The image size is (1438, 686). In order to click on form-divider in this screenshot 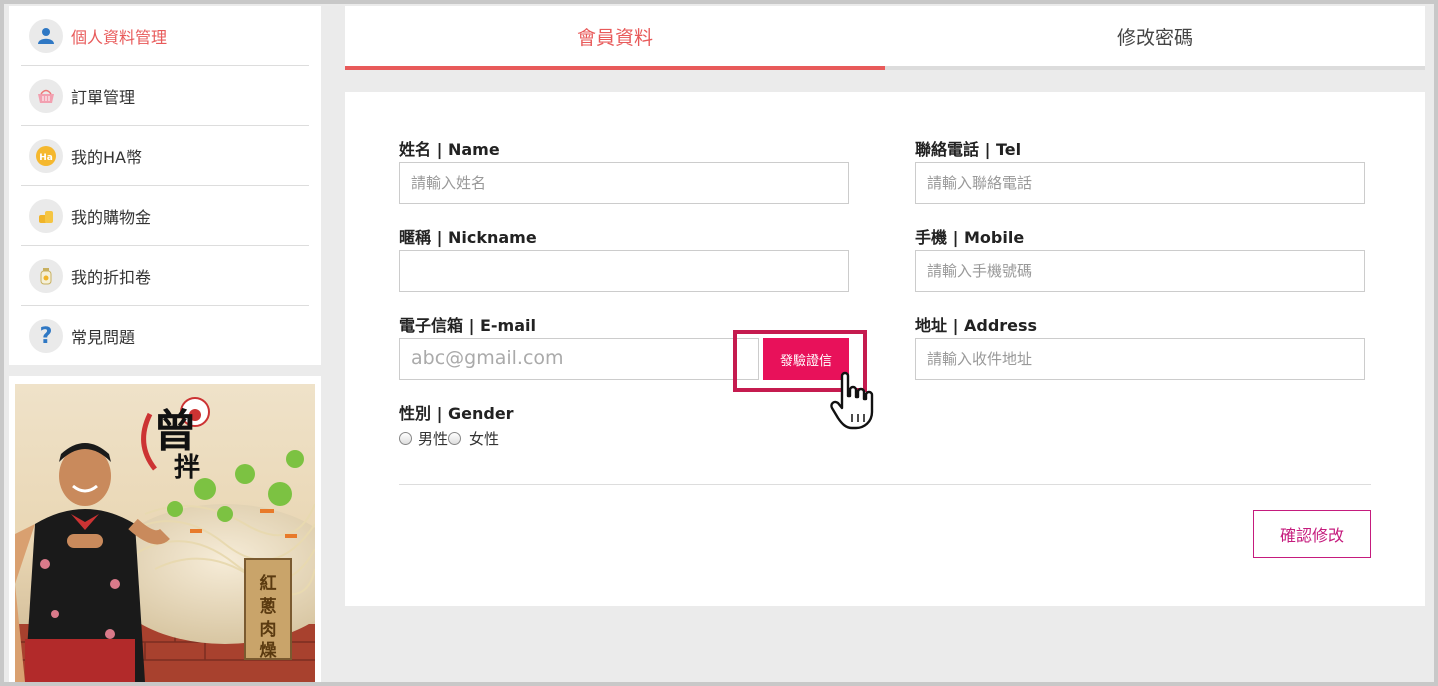, I will do `click(885, 484)`.